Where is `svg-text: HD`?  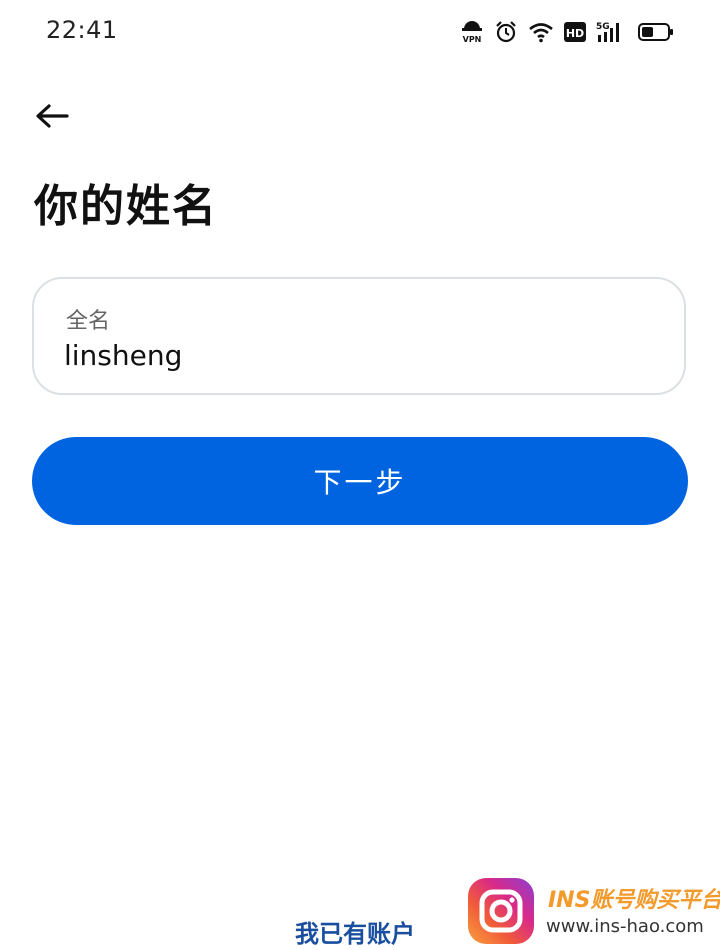 svg-text: HD is located at coordinates (575, 33).